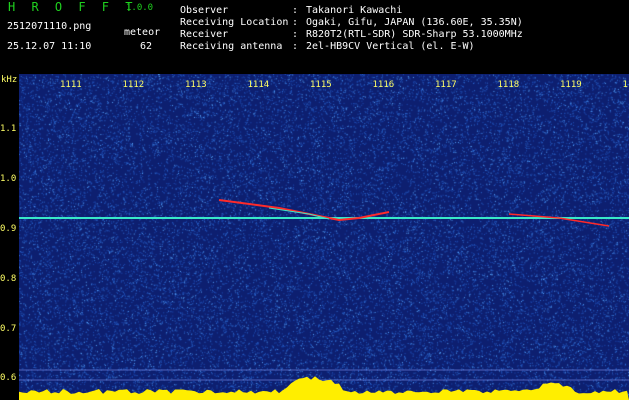 The image size is (629, 400). What do you see at coordinates (414, 22) in the screenshot?
I see `location-value: Ogaki, Gifu, JAPAN (136.60E, 35.35N)` at bounding box center [414, 22].